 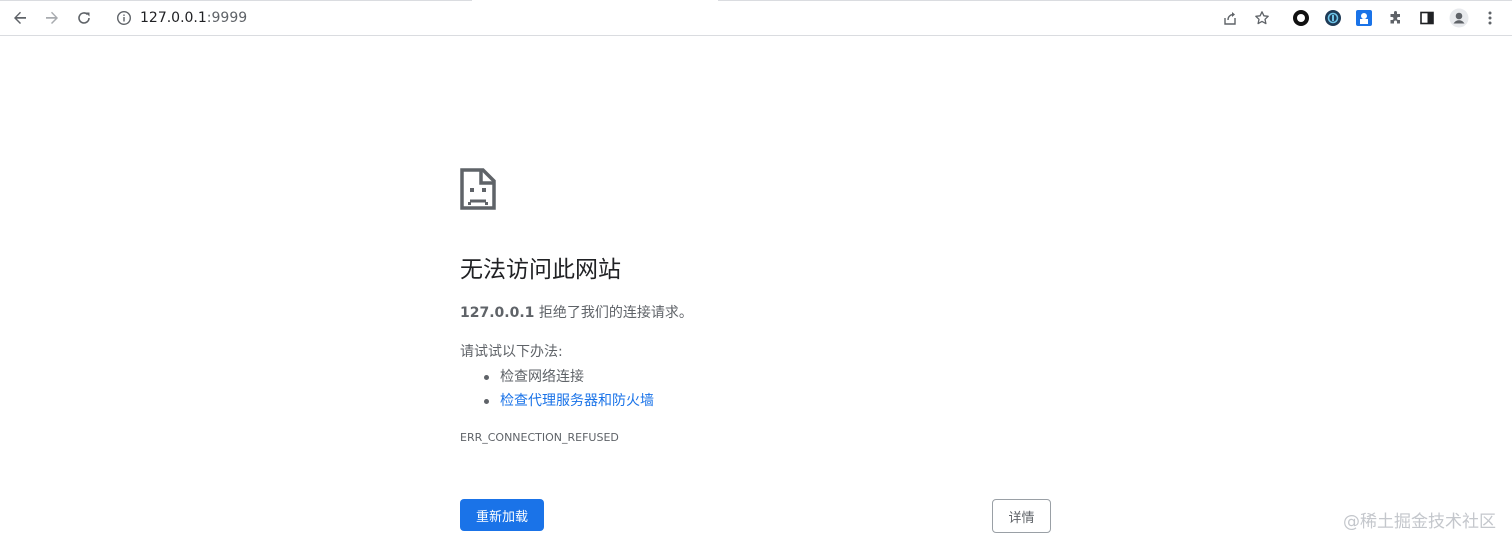 What do you see at coordinates (478, 189) in the screenshot?
I see `sad-page-icon` at bounding box center [478, 189].